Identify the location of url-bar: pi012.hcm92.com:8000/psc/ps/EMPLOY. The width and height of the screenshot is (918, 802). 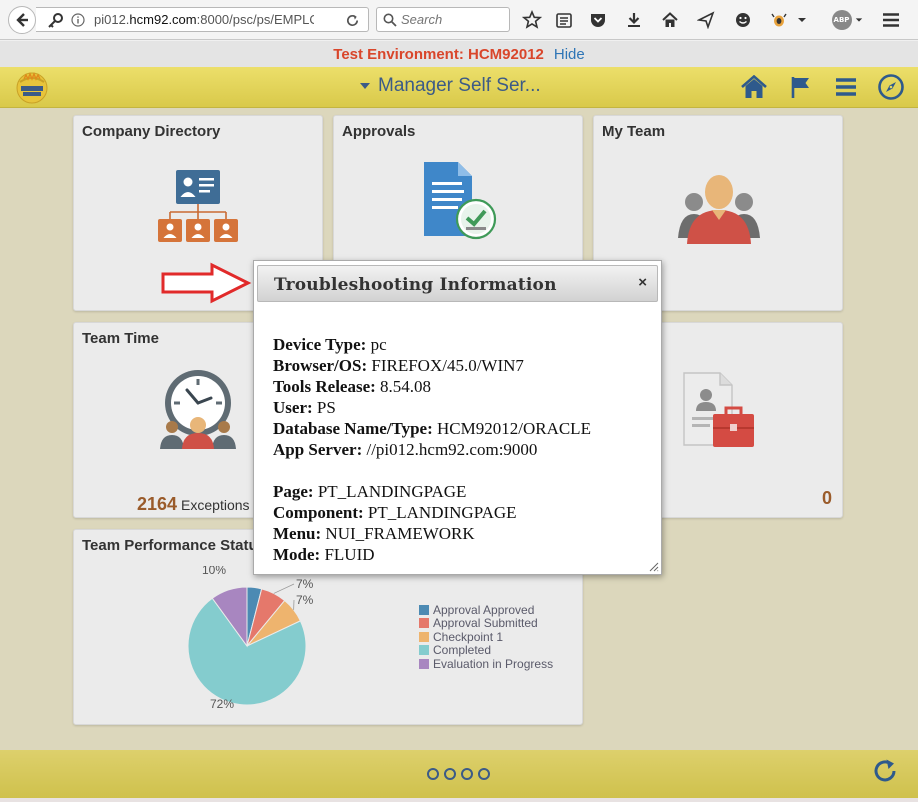
(202, 19).